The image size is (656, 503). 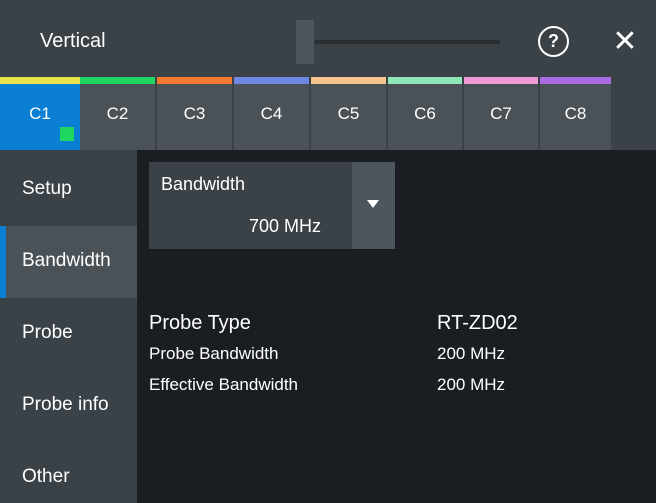 I want to click on sidebar-item-other: Other, so click(x=68, y=472).